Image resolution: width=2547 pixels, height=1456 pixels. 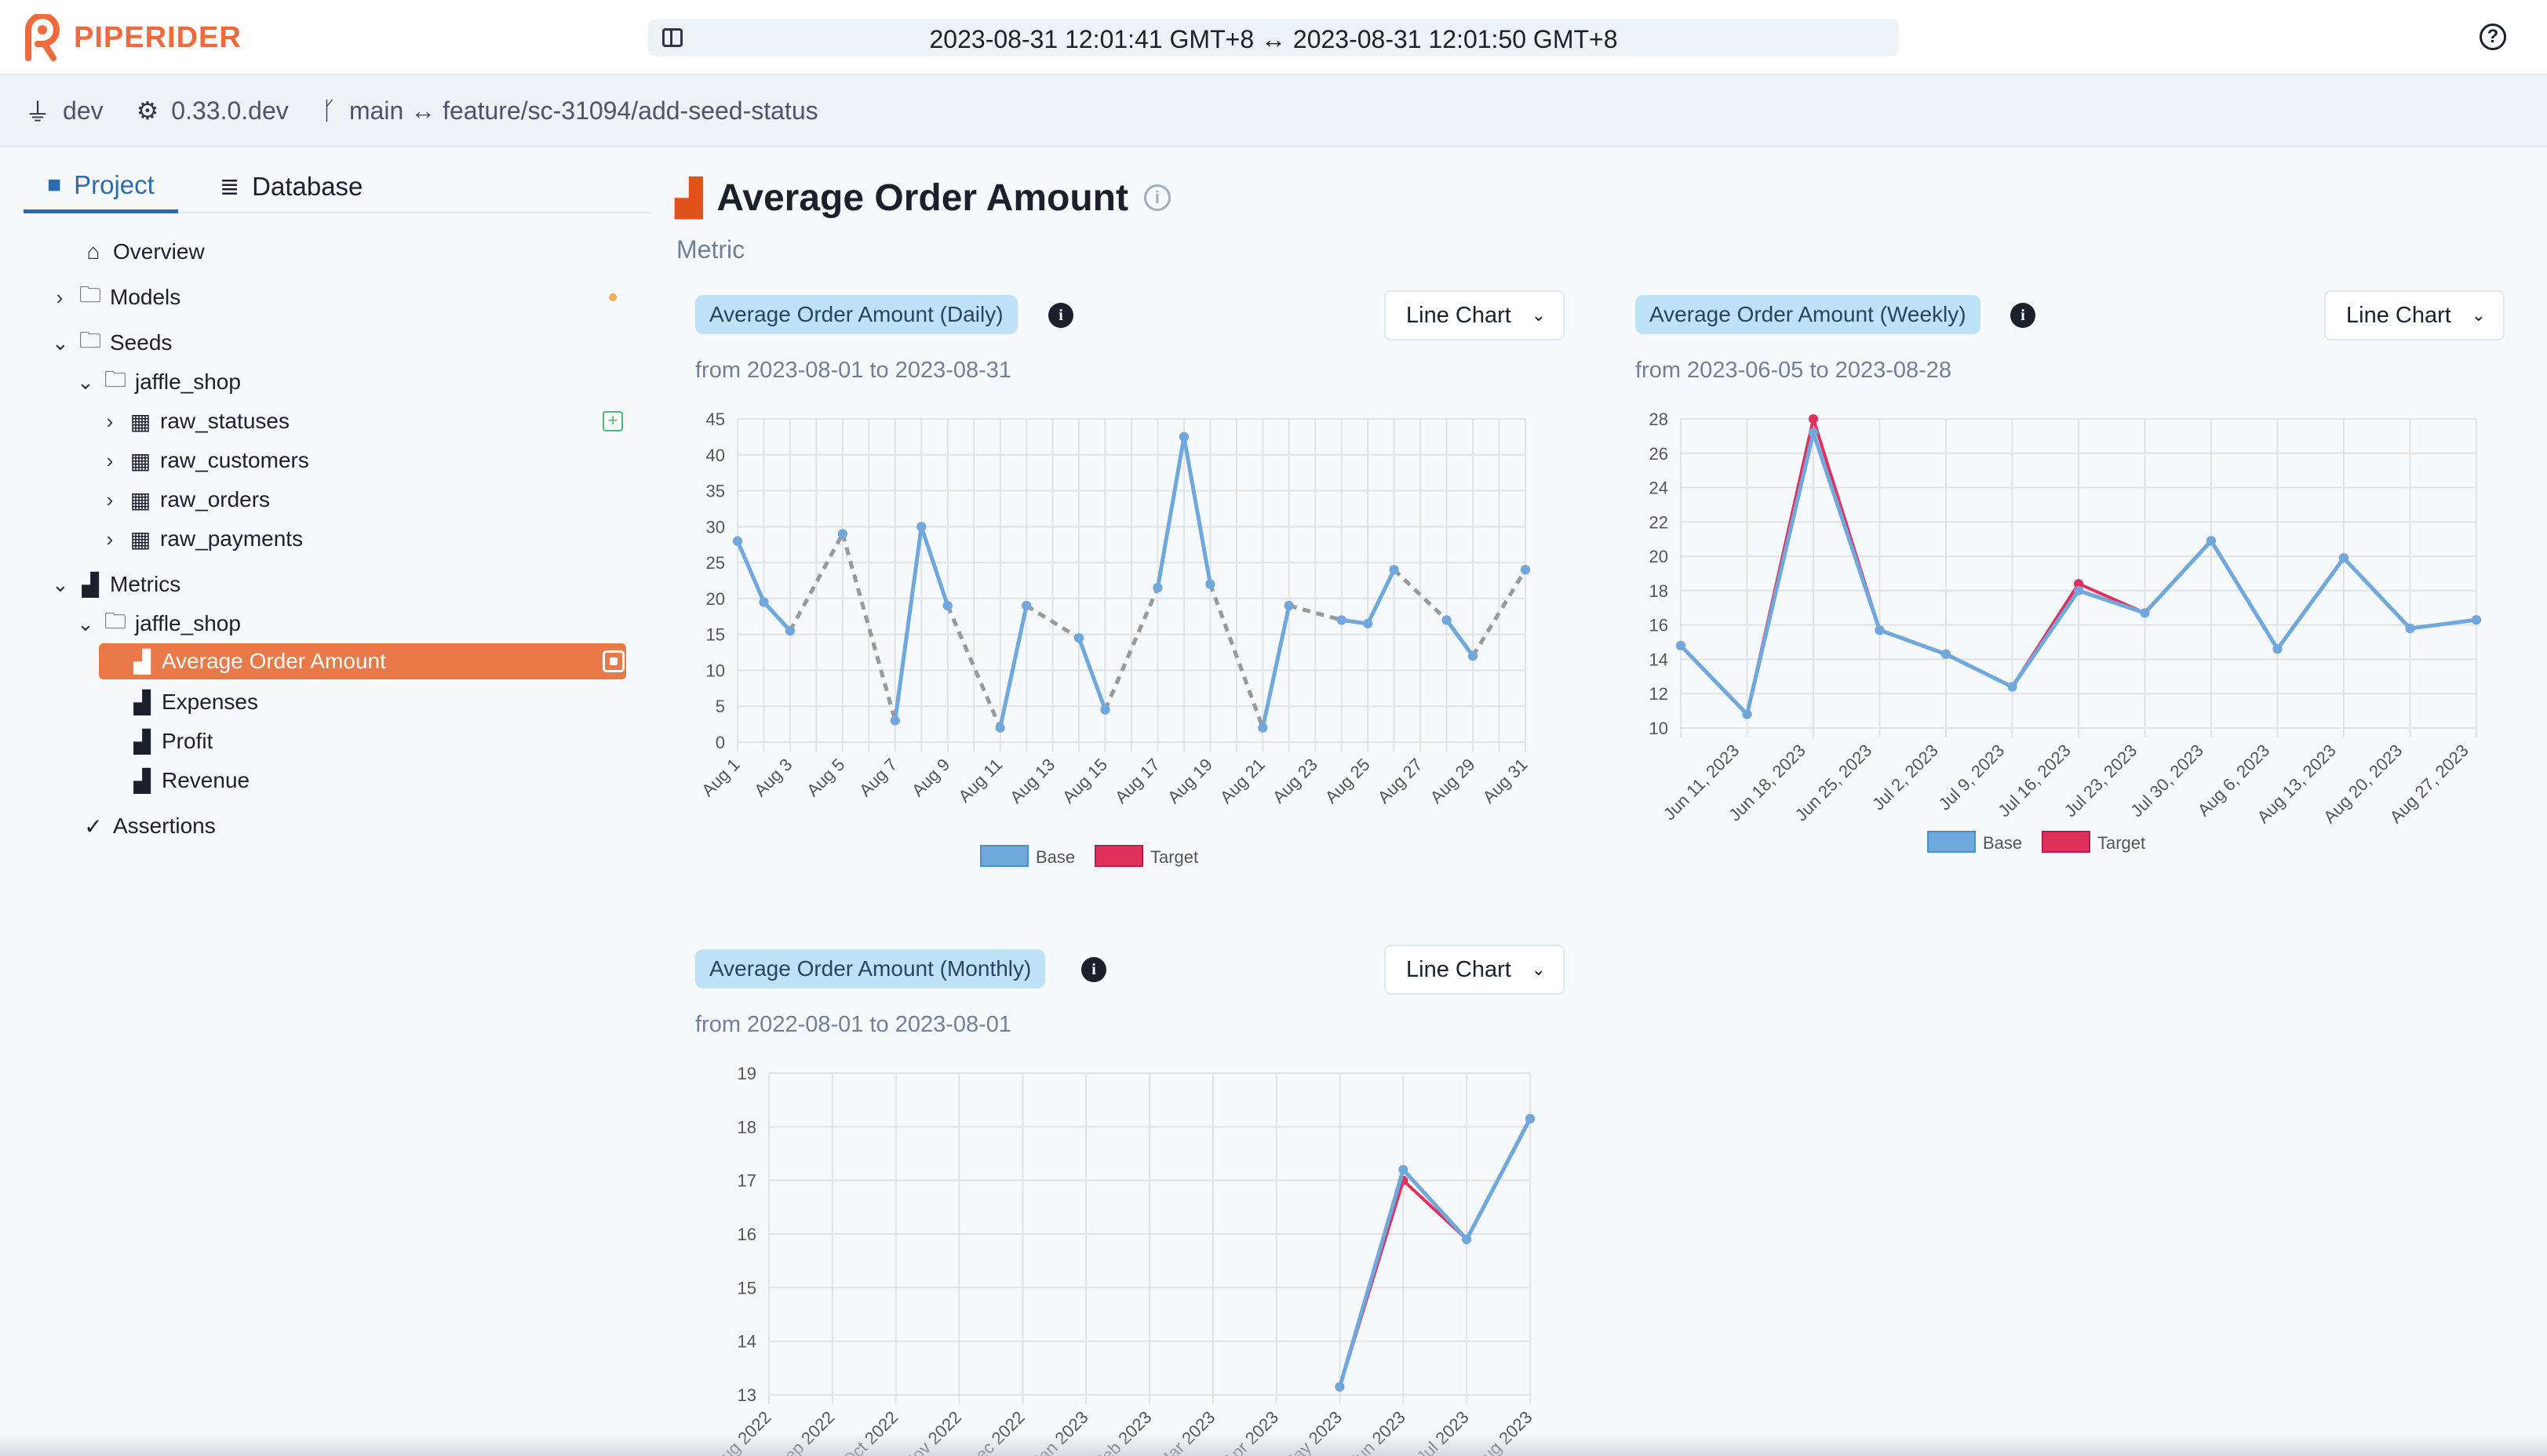 I want to click on changed-dot-icon, so click(x=613, y=297).